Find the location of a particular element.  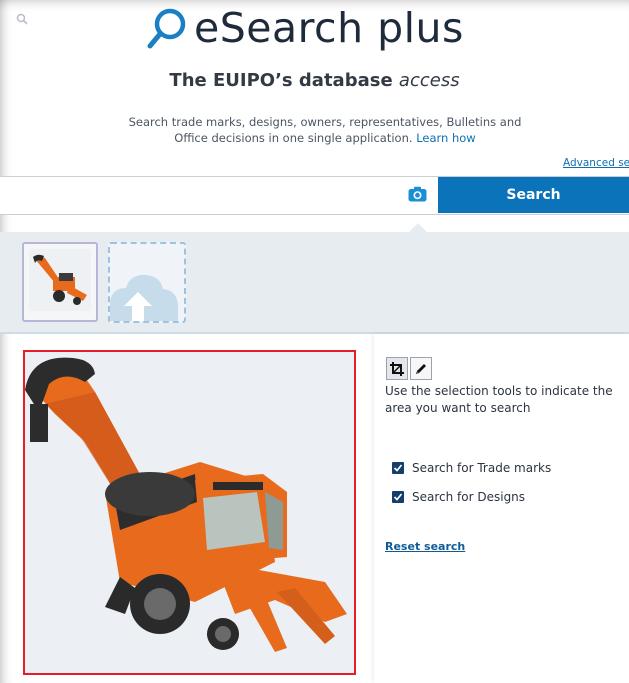

advanced-search-link: Advanced sear is located at coordinates (596, 163).